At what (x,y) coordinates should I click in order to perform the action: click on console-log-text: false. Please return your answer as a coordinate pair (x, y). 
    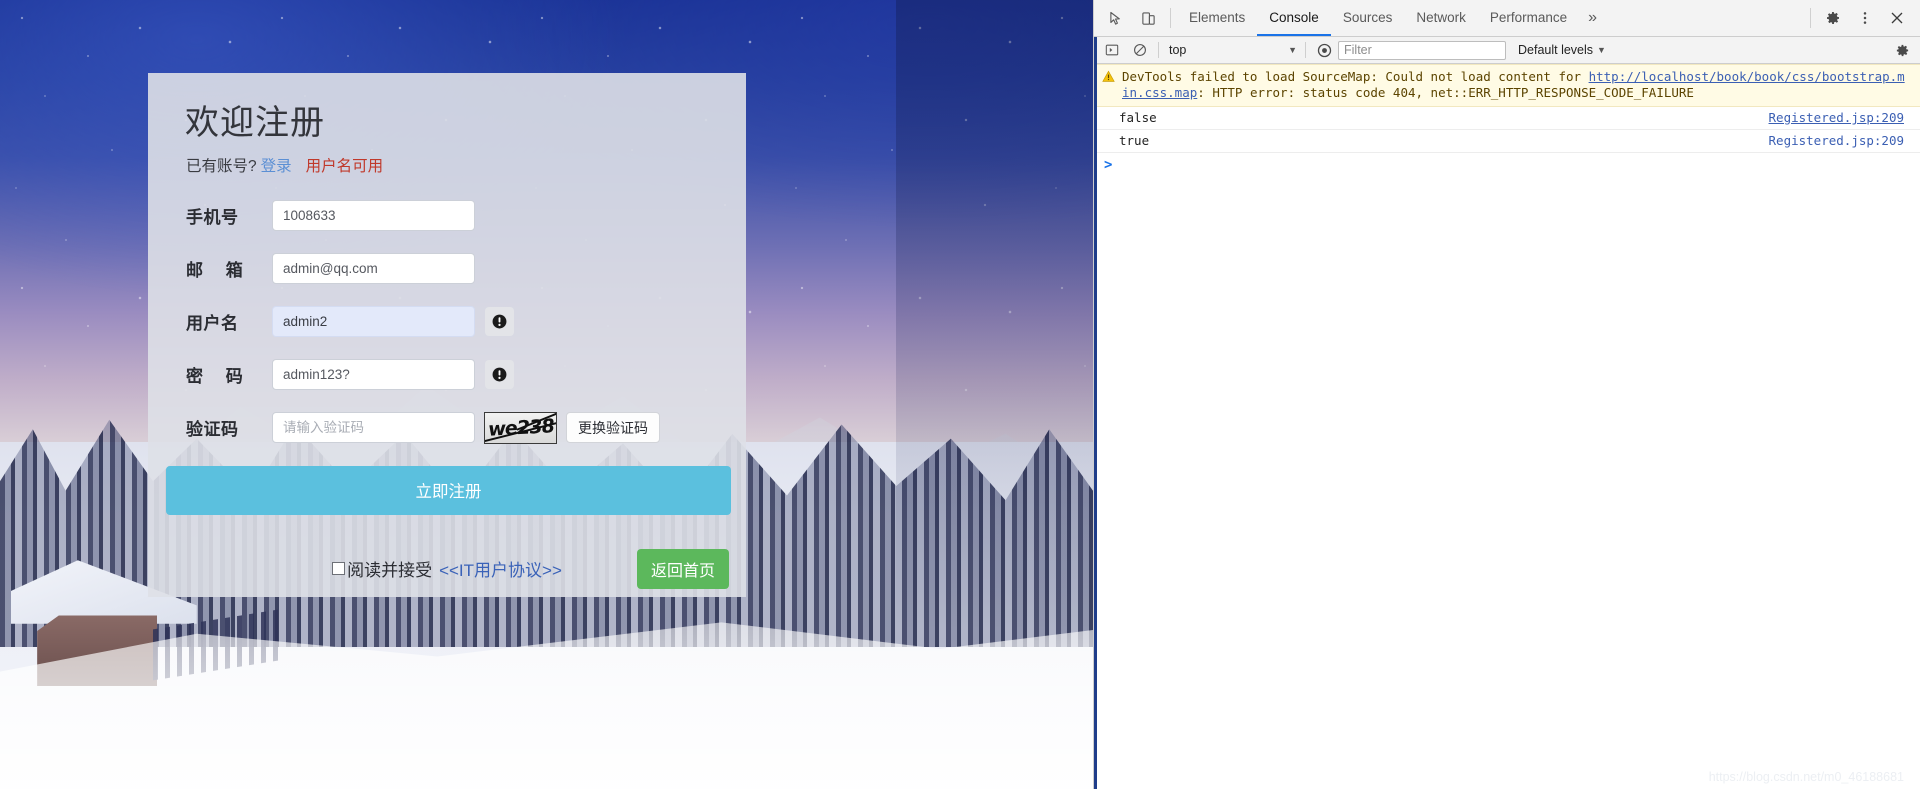
    Looking at the image, I should click on (1138, 117).